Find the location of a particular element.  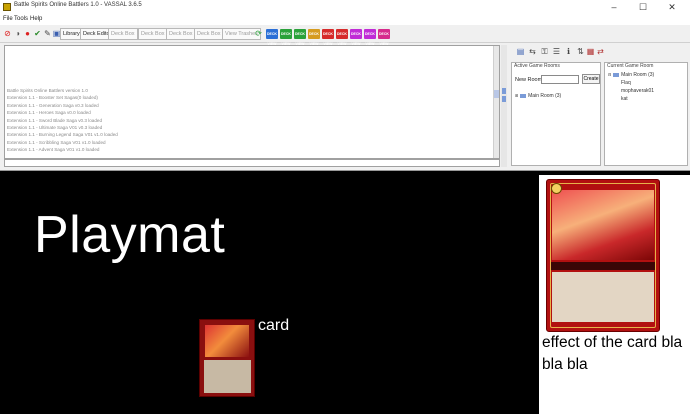

player-item: Flaq is located at coordinates (626, 83).